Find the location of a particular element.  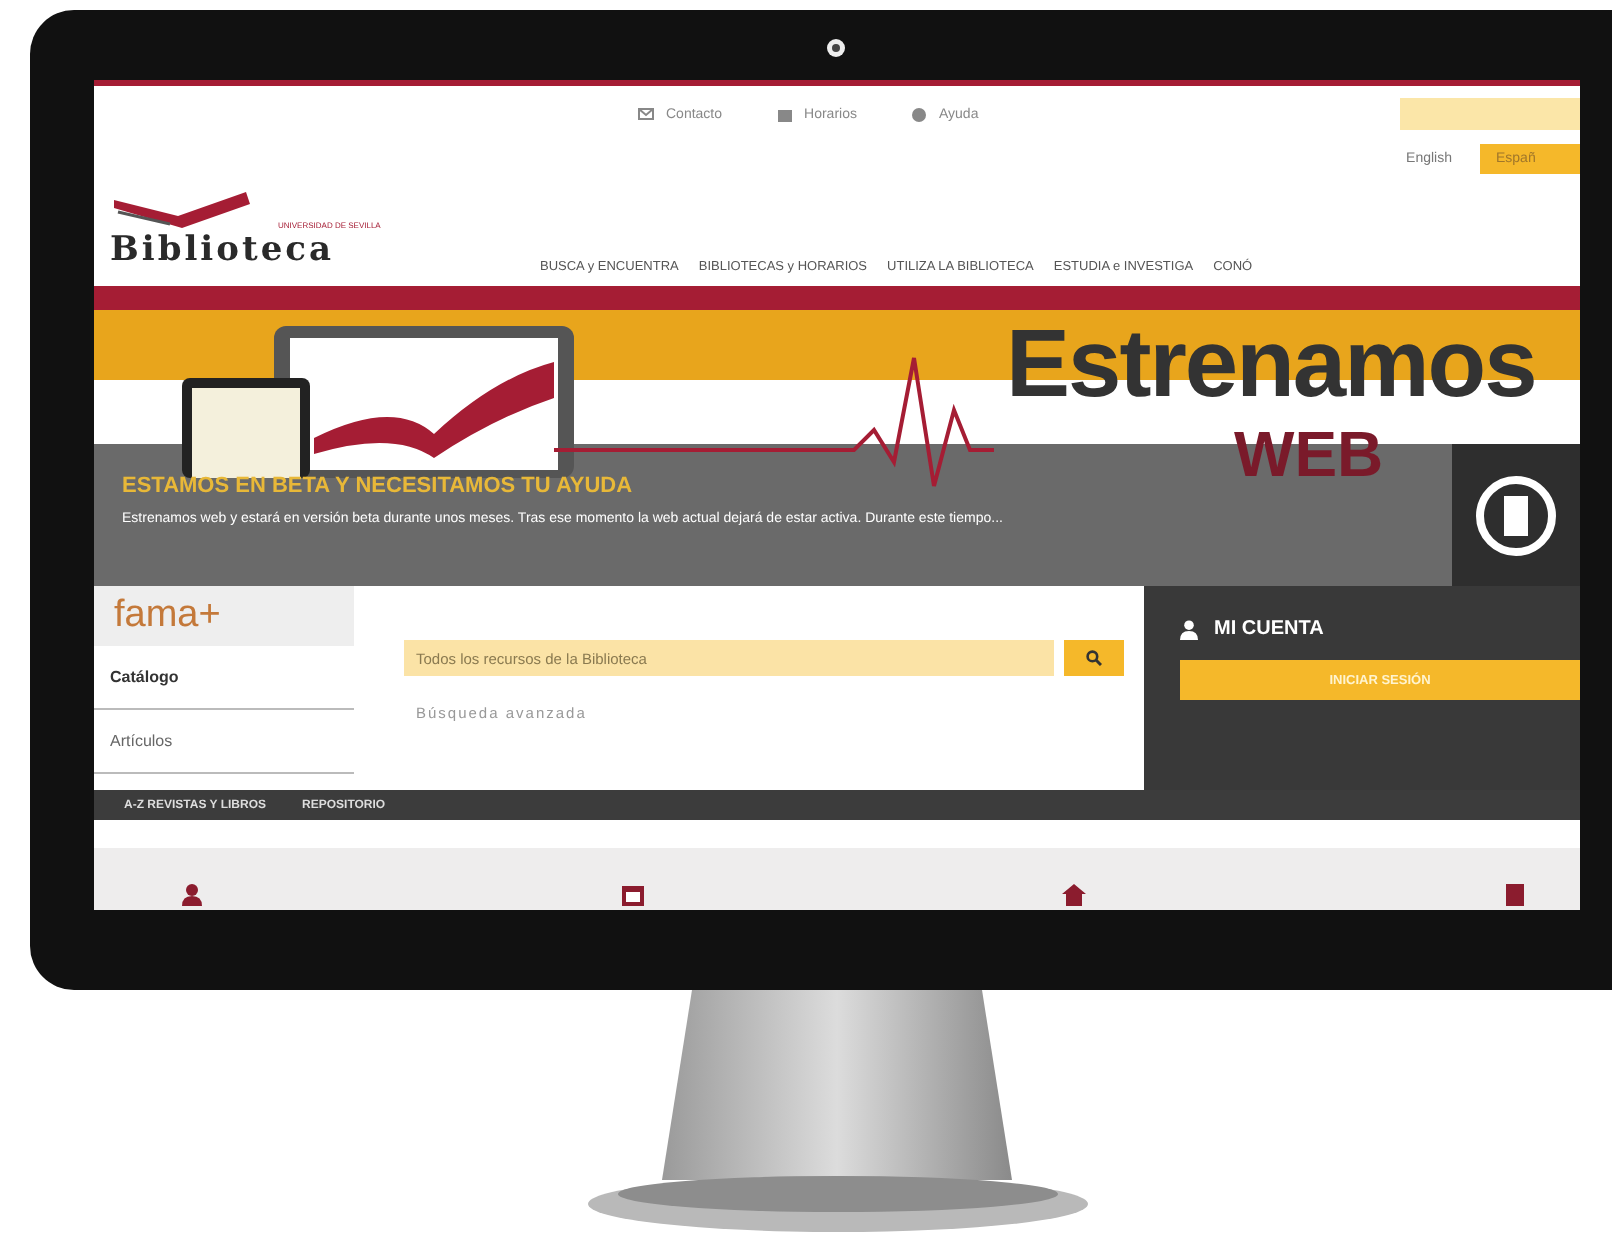

notice-title: ESTAMOS EN BETA Y NECESITAMOS TU AYUDA is located at coordinates (377, 486).